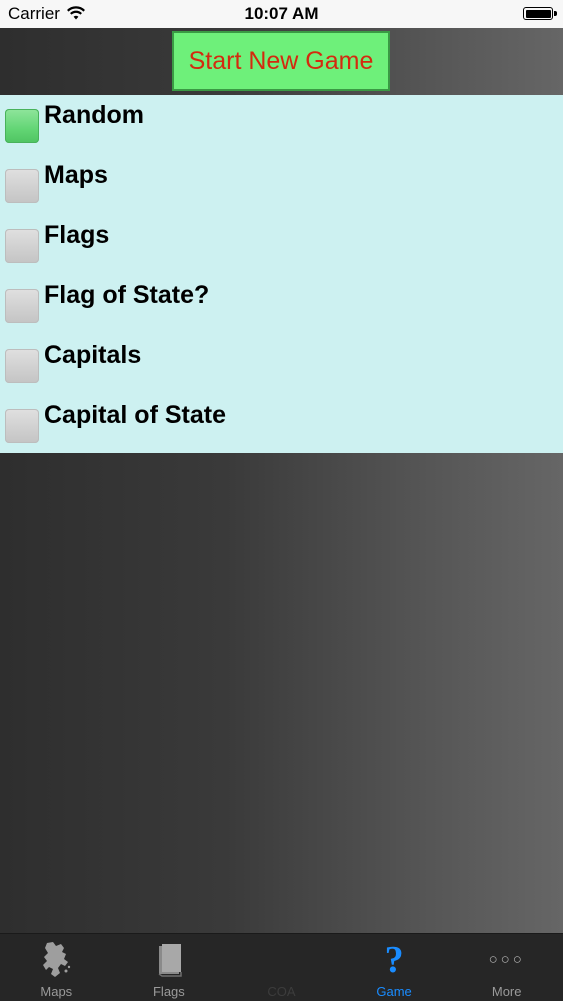  Describe the element at coordinates (127, 295) in the screenshot. I see `option-label: Flag of State?` at that location.